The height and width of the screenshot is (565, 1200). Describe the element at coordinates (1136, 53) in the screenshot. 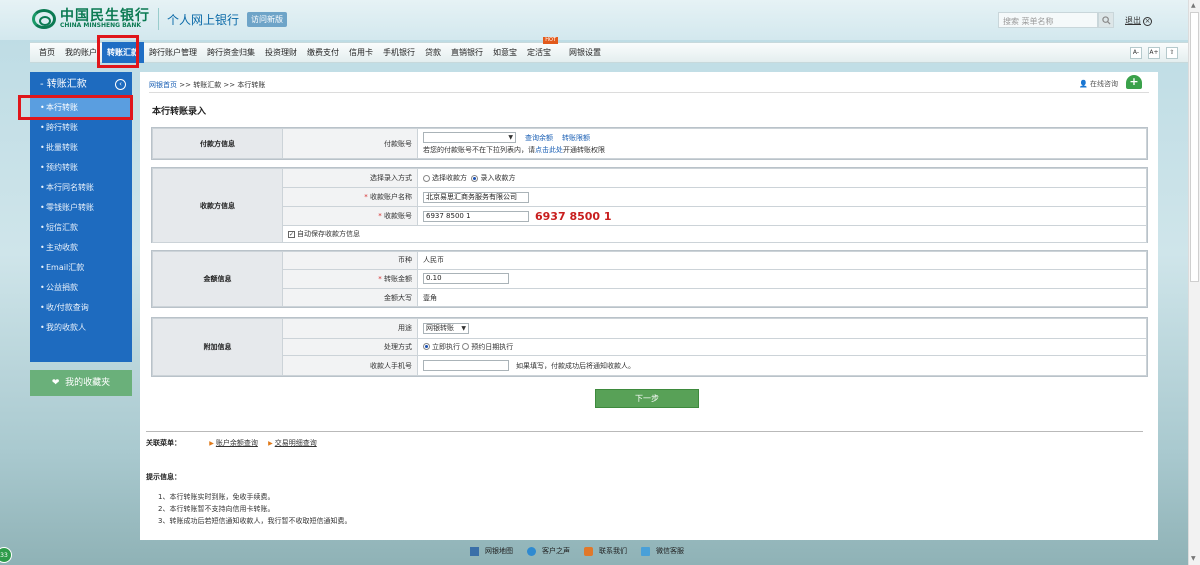

I see `font-smaller-icon: A-` at that location.